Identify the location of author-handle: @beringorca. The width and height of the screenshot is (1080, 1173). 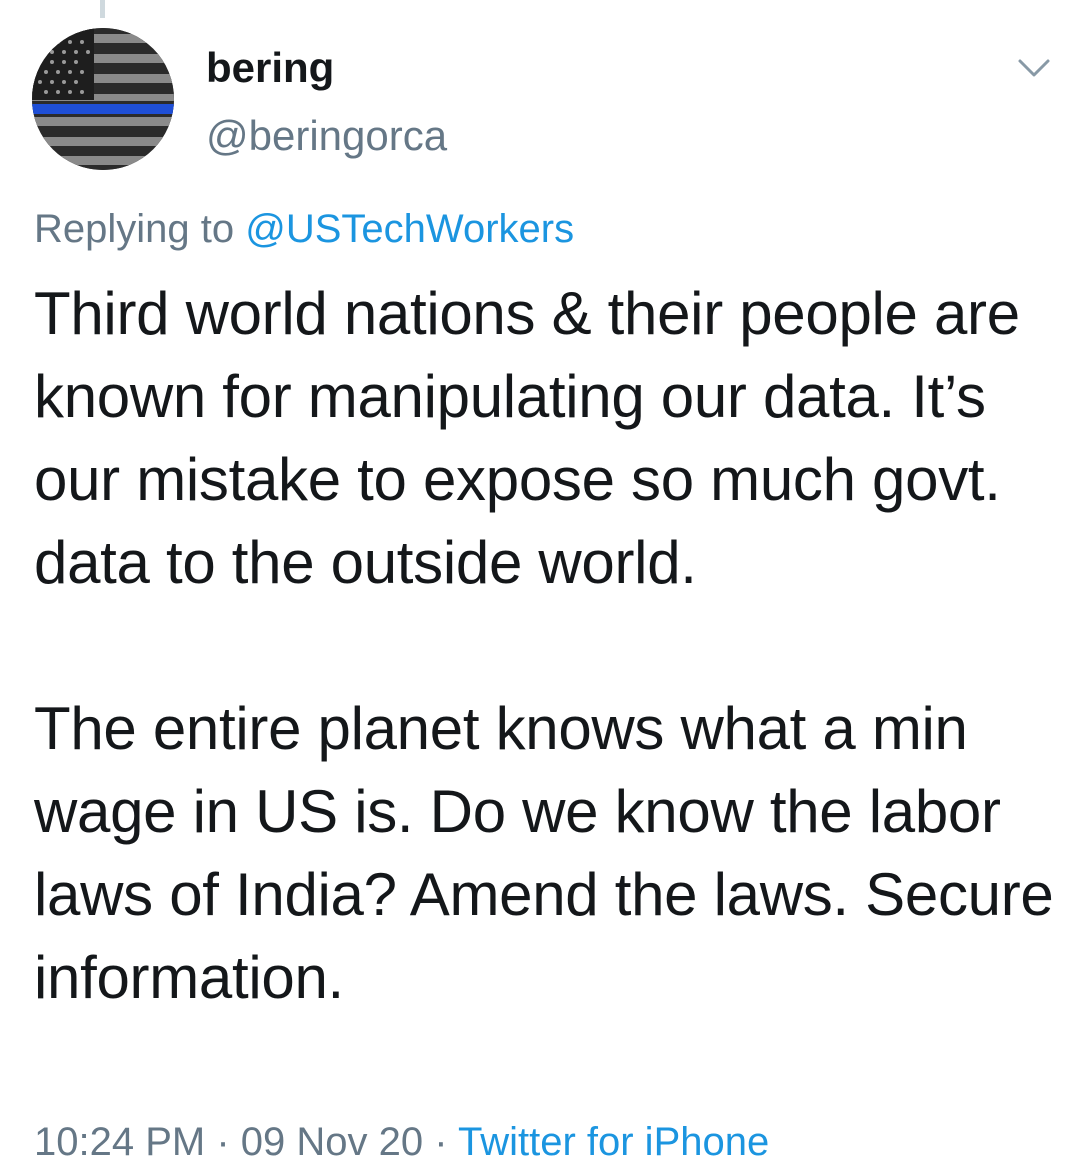
(326, 136).